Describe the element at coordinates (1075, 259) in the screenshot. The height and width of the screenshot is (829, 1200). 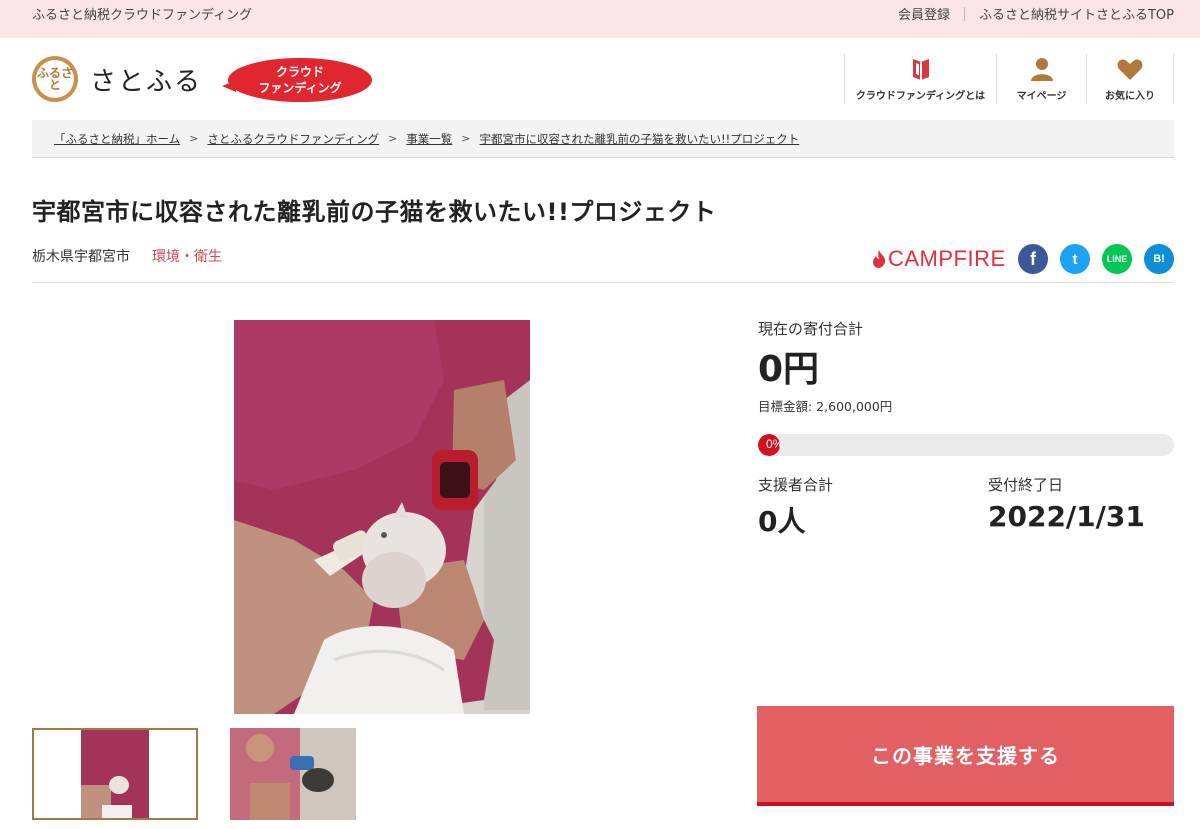
I see `twitter-share-icon: t` at that location.